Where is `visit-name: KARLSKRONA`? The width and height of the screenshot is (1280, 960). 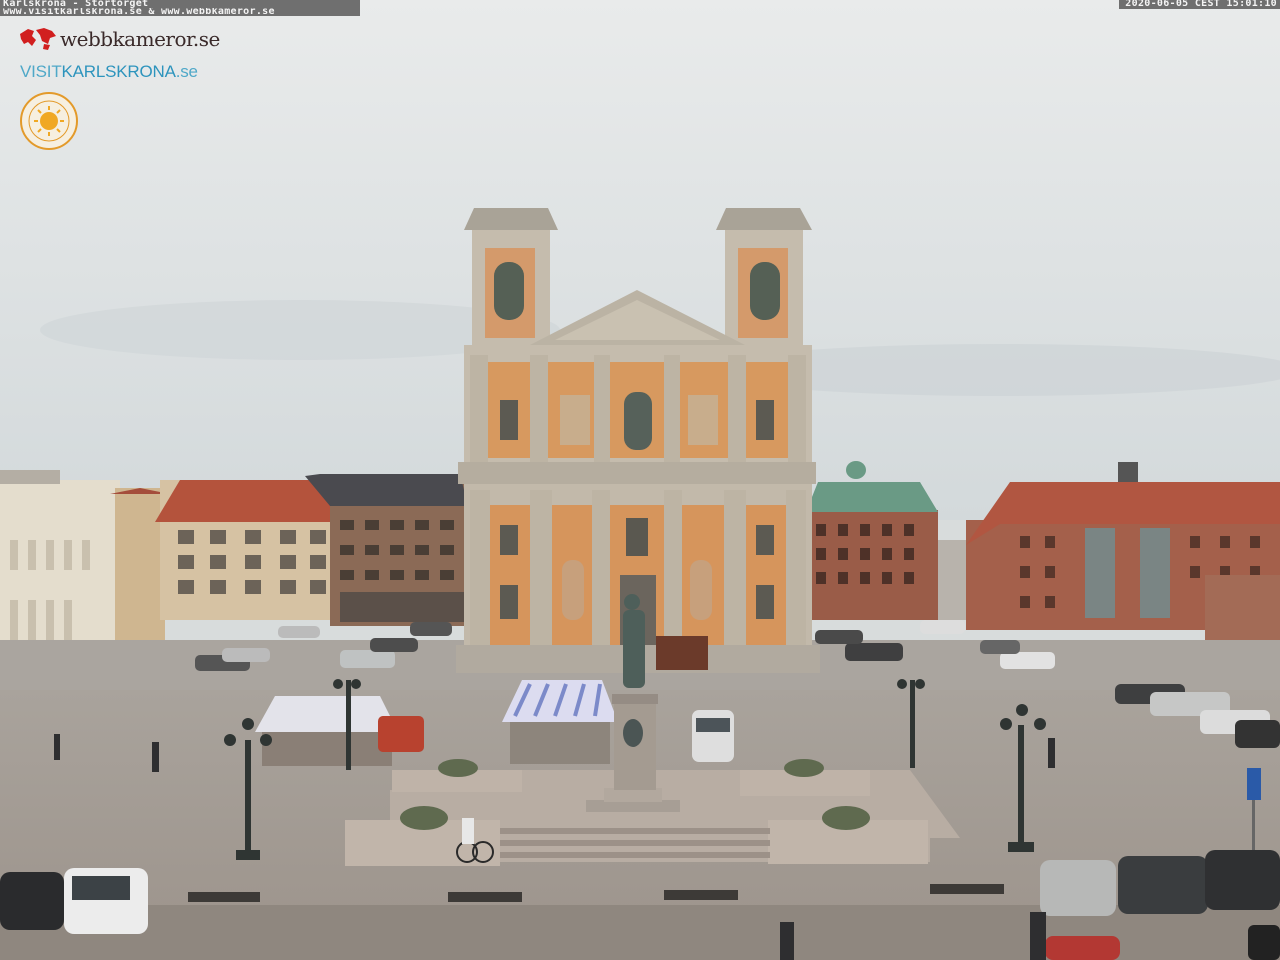 visit-name: KARLSKRONA is located at coordinates (118, 71).